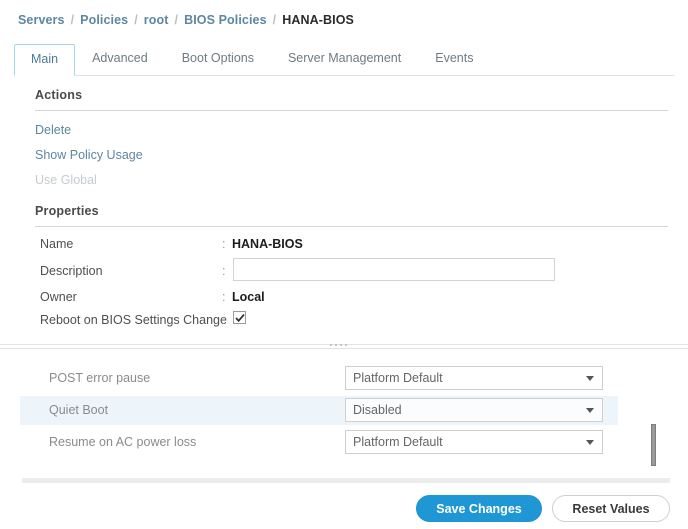 This screenshot has height=529, width=688. I want to click on footer-separator, so click(346, 480).